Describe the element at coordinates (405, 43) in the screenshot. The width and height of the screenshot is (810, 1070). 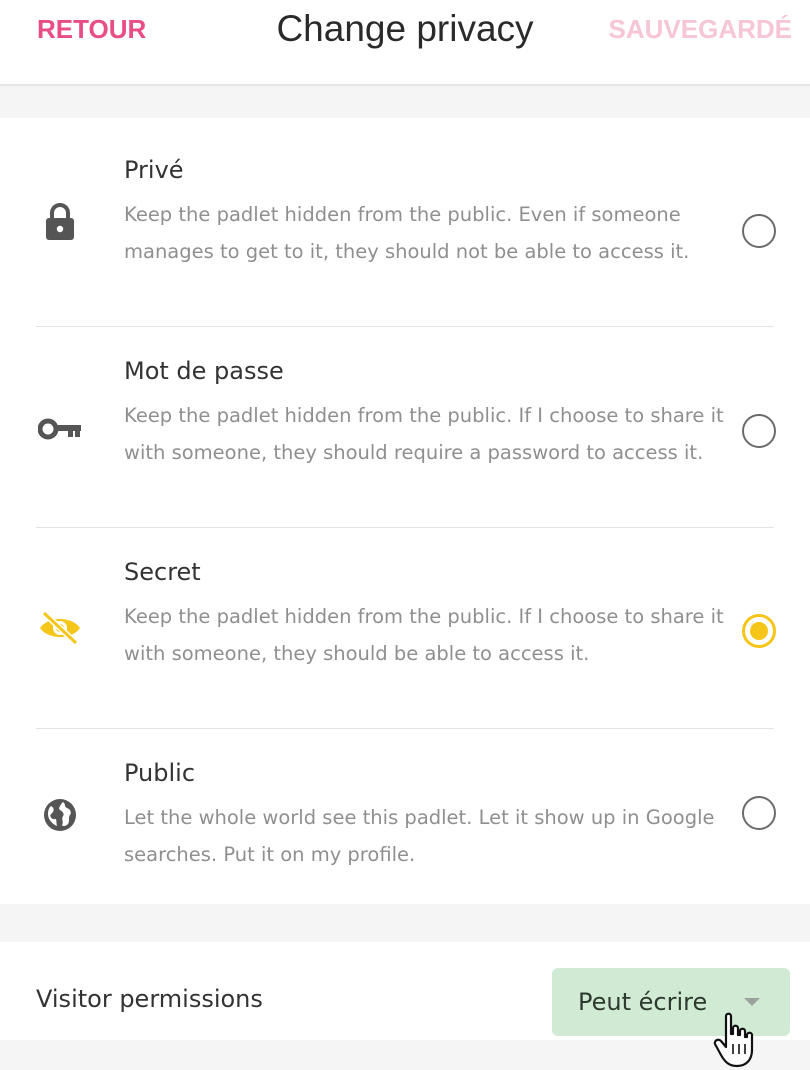
I see `header-bar: RETOUR Change privacy SAUVEGARDÉ` at that location.